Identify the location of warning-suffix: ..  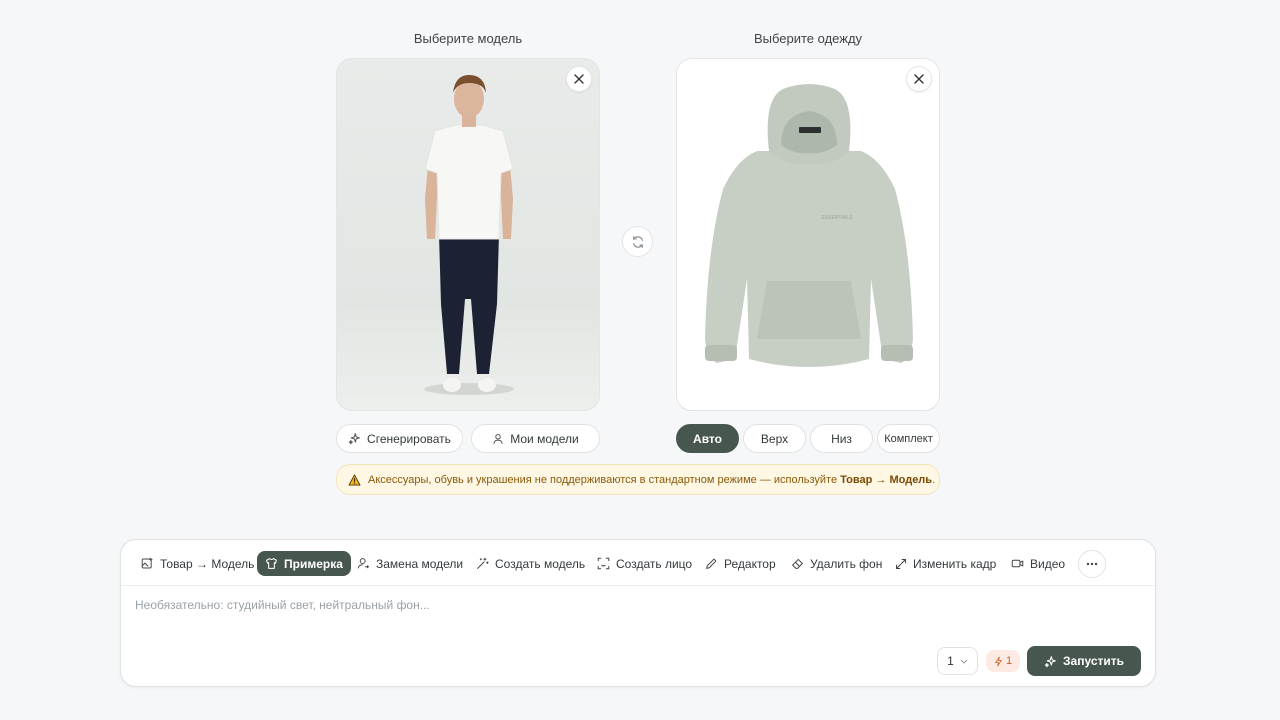
(934, 479).